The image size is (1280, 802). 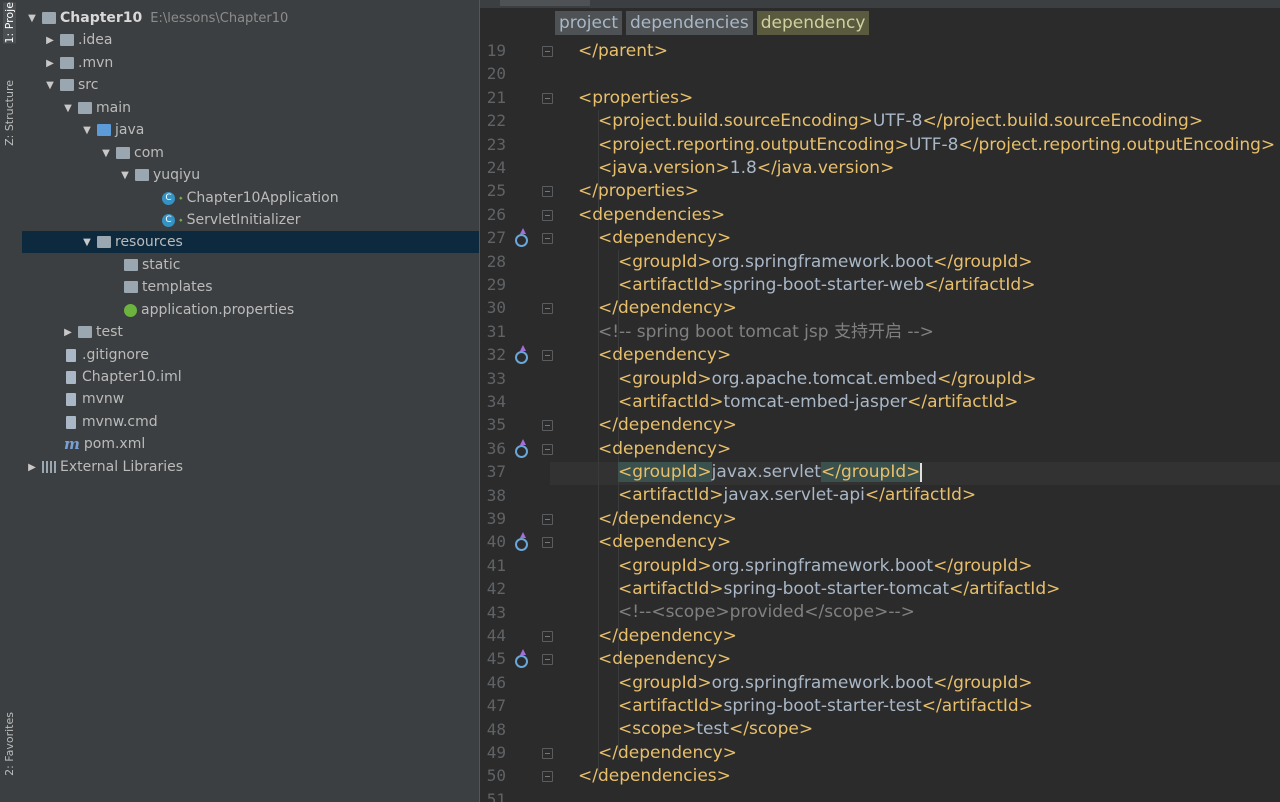 I want to click on tree-node-mvnw-cmd: mvnw.cmd, so click(x=250, y=422).